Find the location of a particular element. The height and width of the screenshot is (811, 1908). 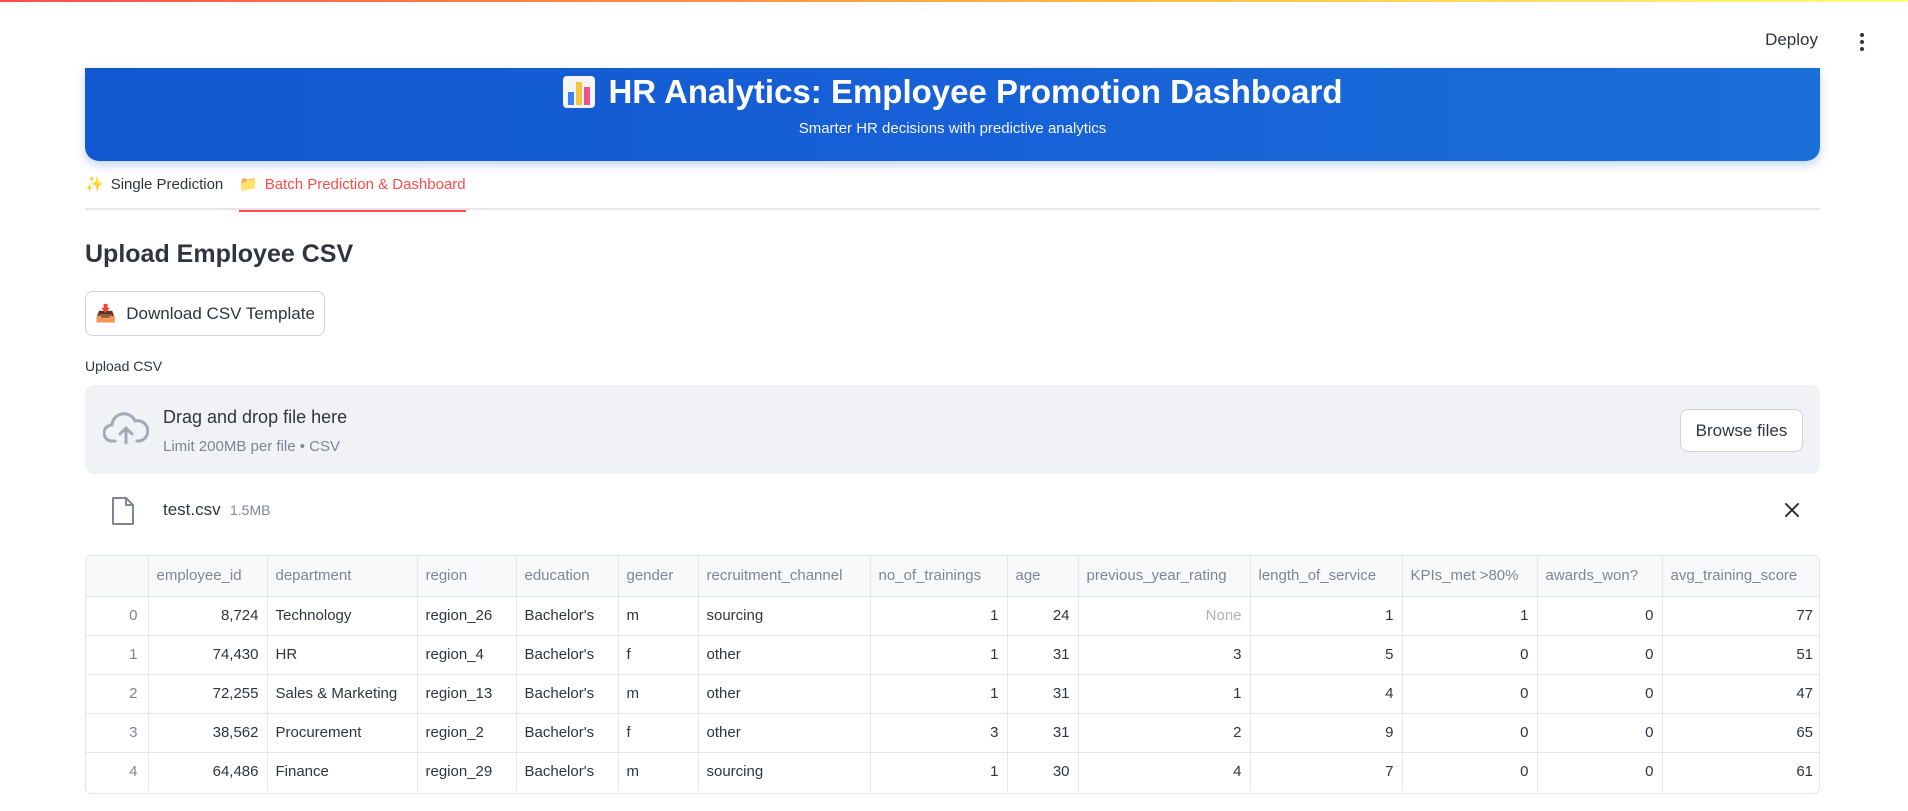

column-header: length_of_service is located at coordinates (1326, 576).